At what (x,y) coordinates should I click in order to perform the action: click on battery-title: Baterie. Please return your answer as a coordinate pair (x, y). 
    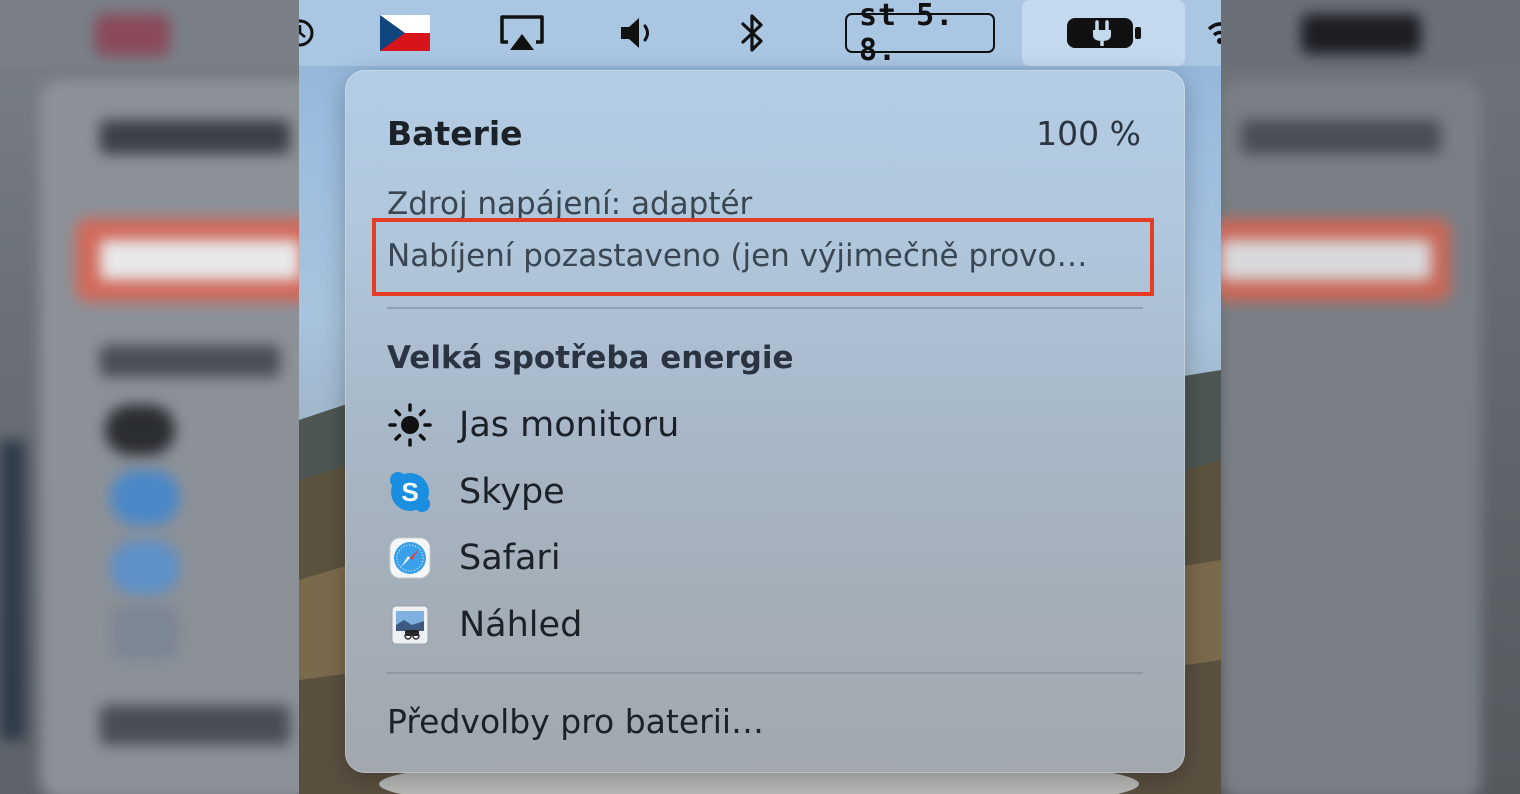
    Looking at the image, I should click on (455, 133).